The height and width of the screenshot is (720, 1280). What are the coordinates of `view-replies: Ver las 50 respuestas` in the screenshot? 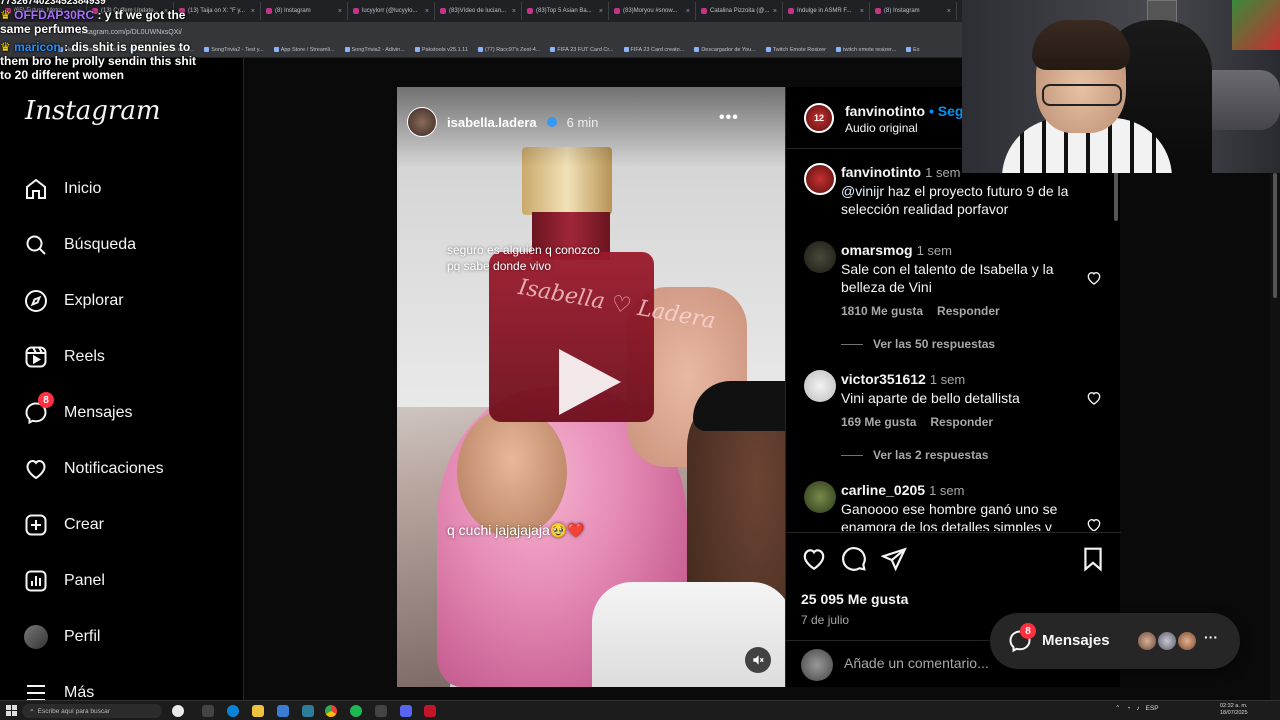 It's located at (918, 344).